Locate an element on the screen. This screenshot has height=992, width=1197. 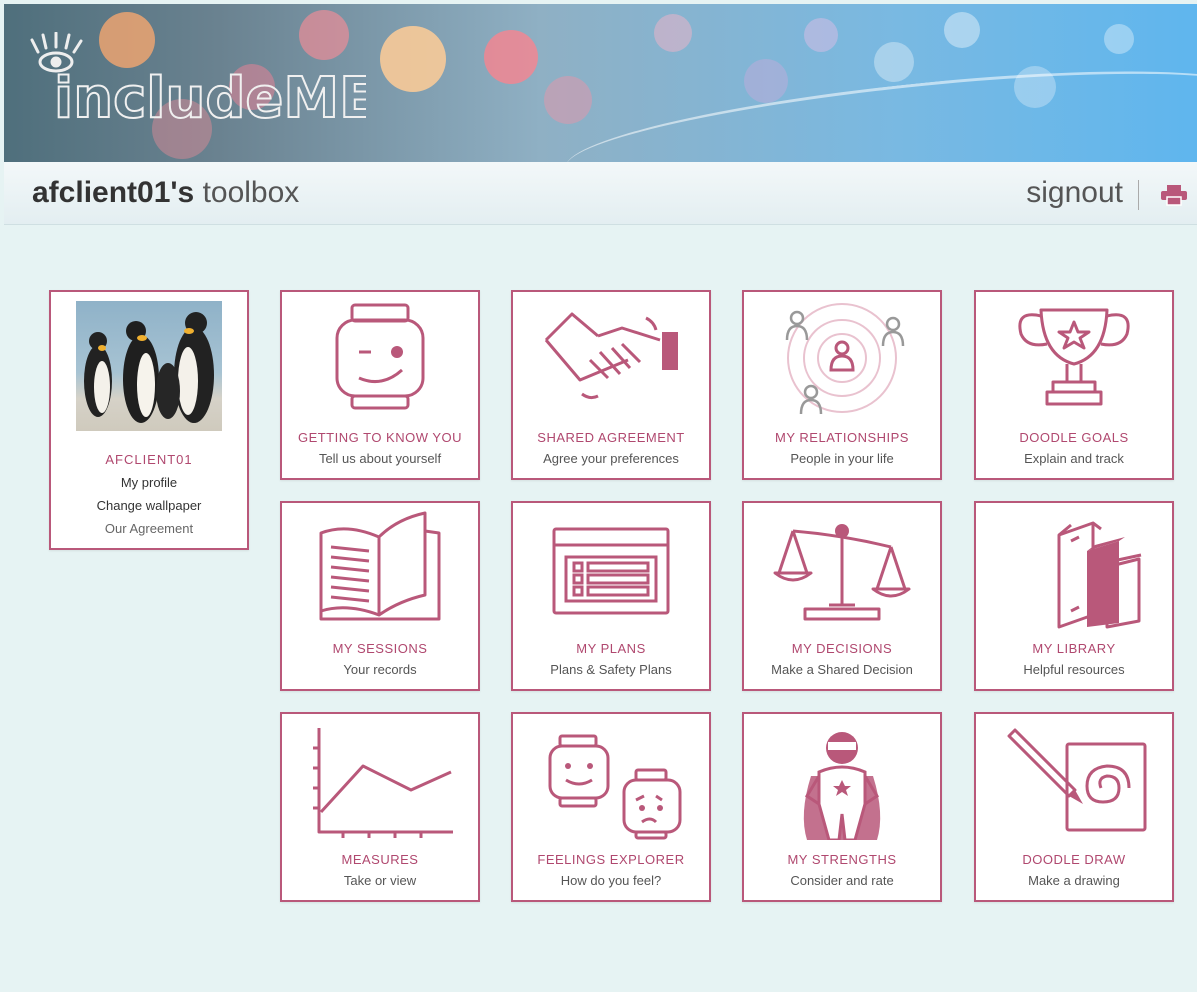
tile-title: DOODLE DRAW is located at coordinates (1074, 859).